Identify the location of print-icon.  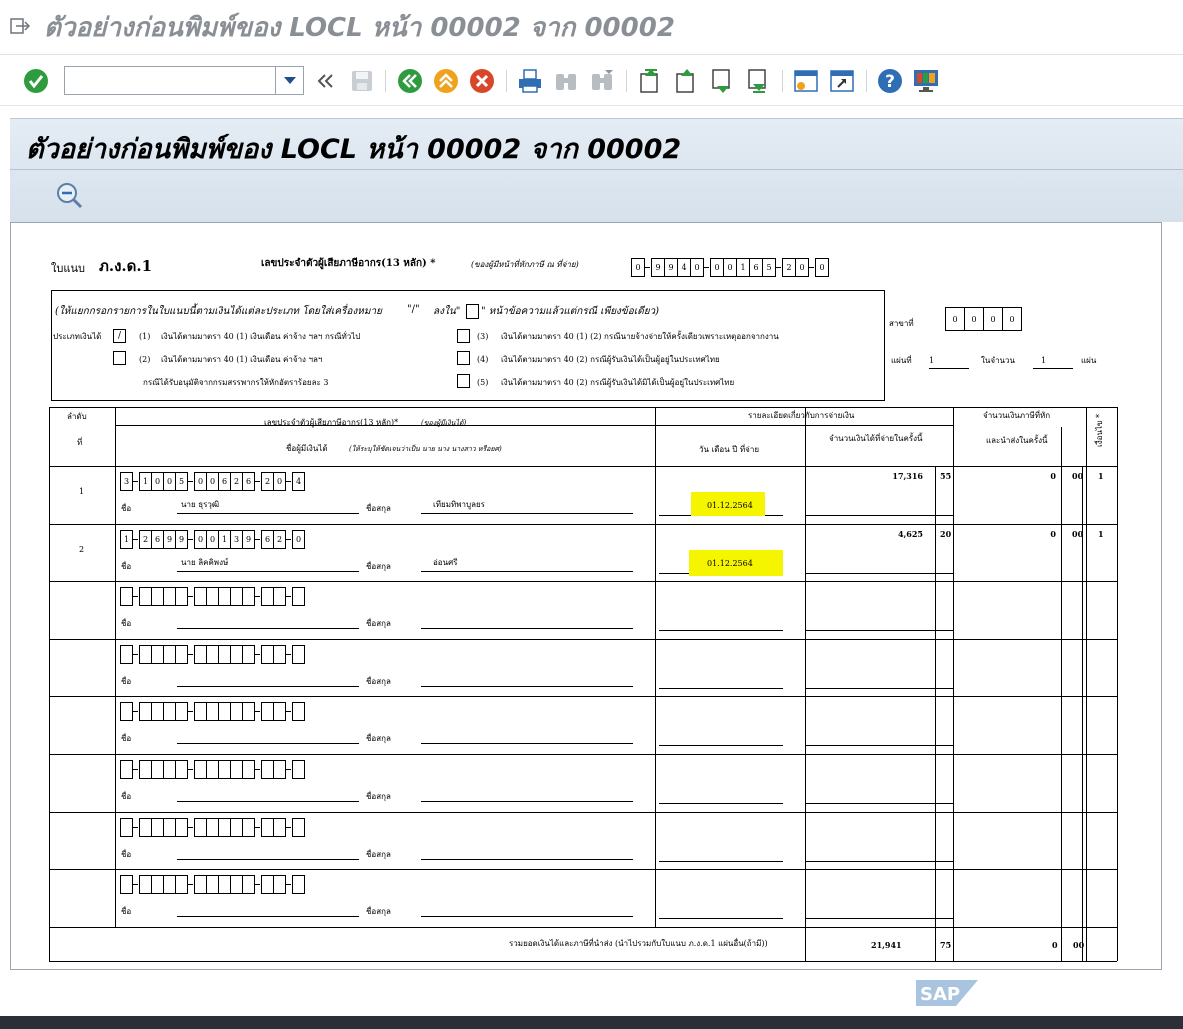
(530, 81).